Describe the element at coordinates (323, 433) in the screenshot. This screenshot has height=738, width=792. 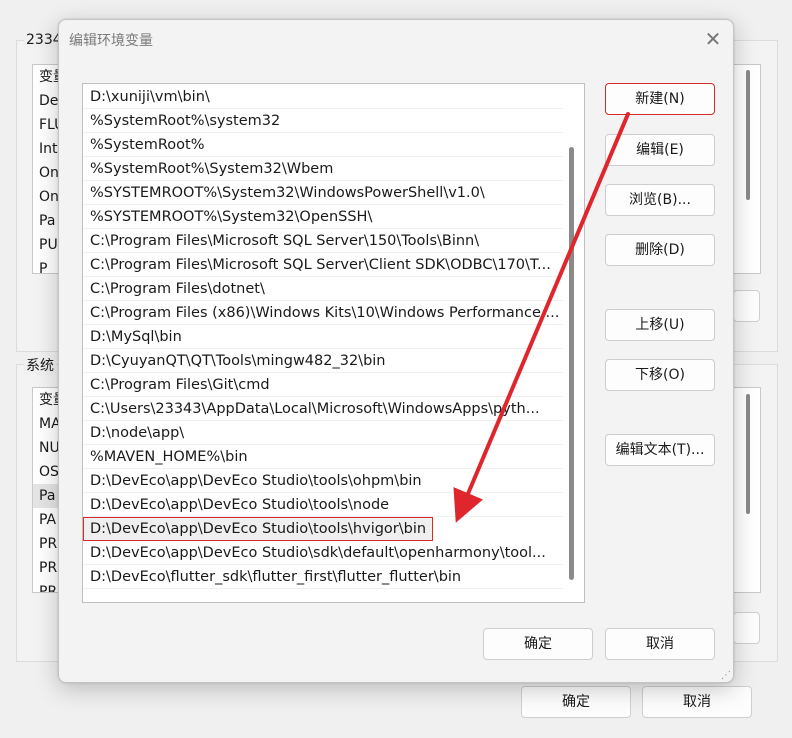
I see `path-item: D:\node\app\` at that location.